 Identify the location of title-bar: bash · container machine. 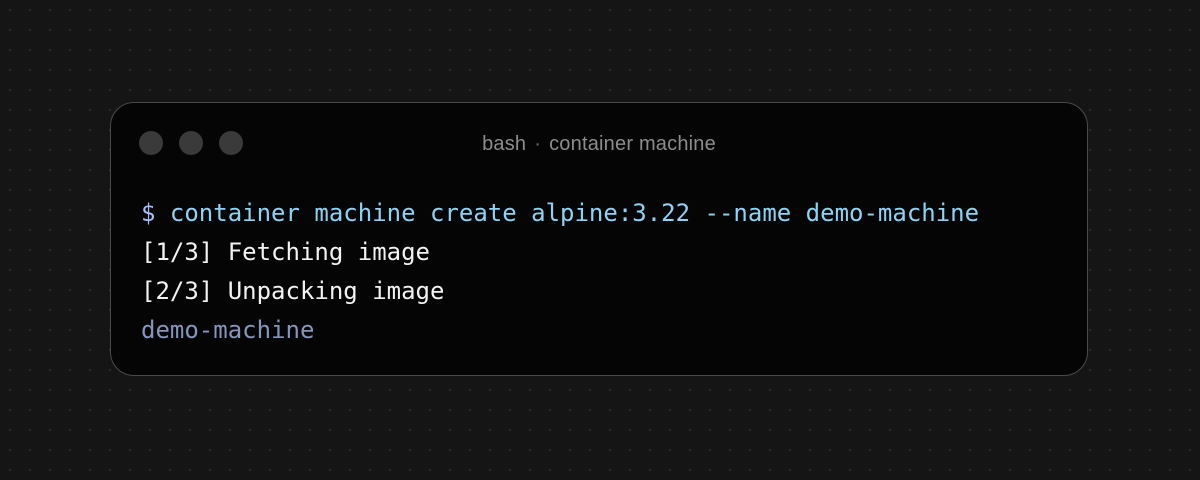
(599, 143).